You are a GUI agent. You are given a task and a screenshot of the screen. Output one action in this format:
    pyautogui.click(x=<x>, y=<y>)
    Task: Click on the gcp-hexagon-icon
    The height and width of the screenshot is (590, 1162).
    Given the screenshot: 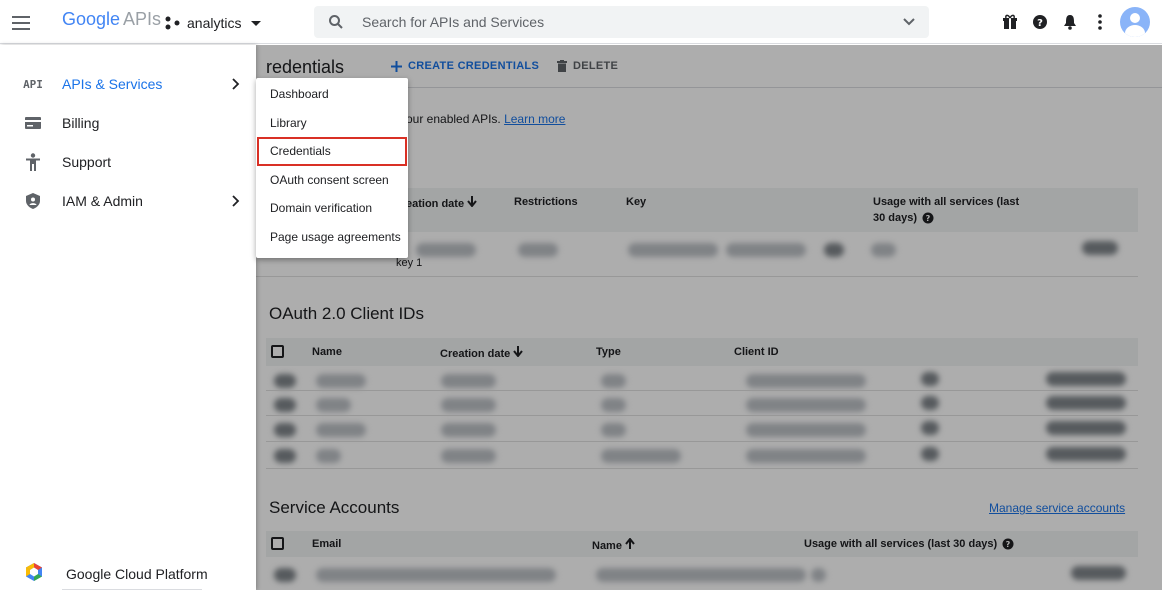 What is the action you would take?
    pyautogui.click(x=34, y=572)
    